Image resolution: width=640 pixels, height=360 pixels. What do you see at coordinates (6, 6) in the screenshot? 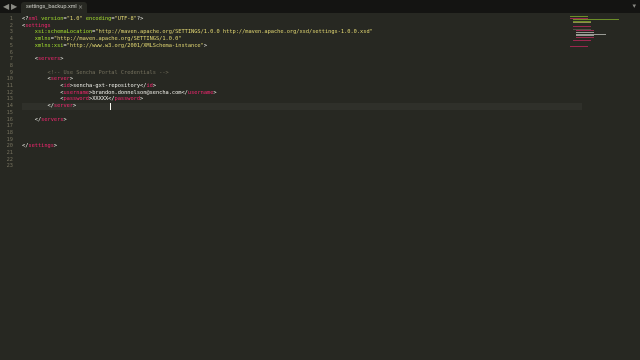
I see `back-arrow-icon: ◀` at bounding box center [6, 6].